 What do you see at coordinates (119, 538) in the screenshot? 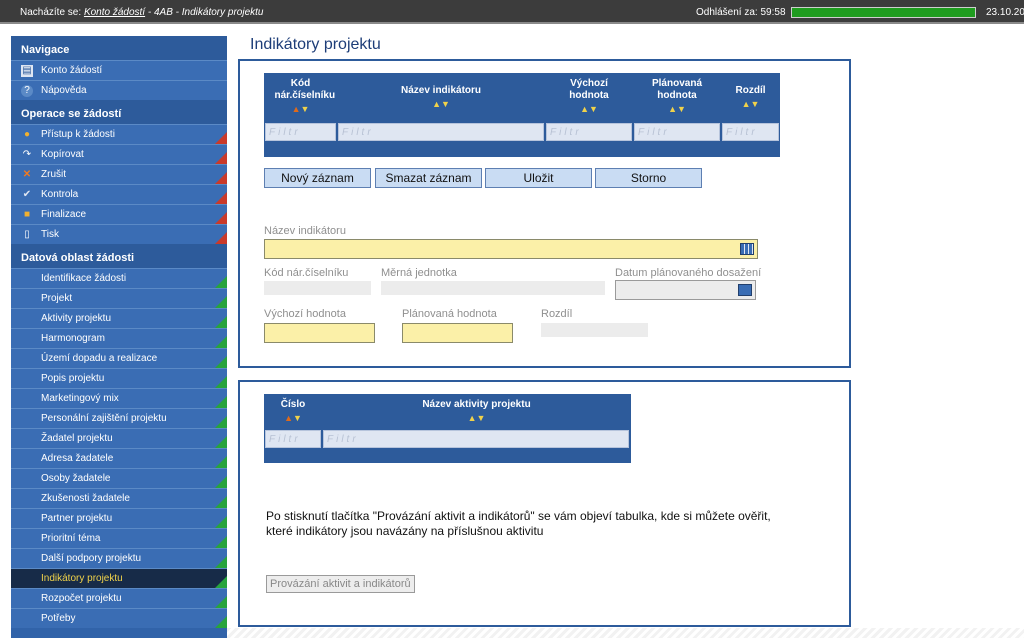
I see `sidebar-item-data: Prioritní téma` at bounding box center [119, 538].